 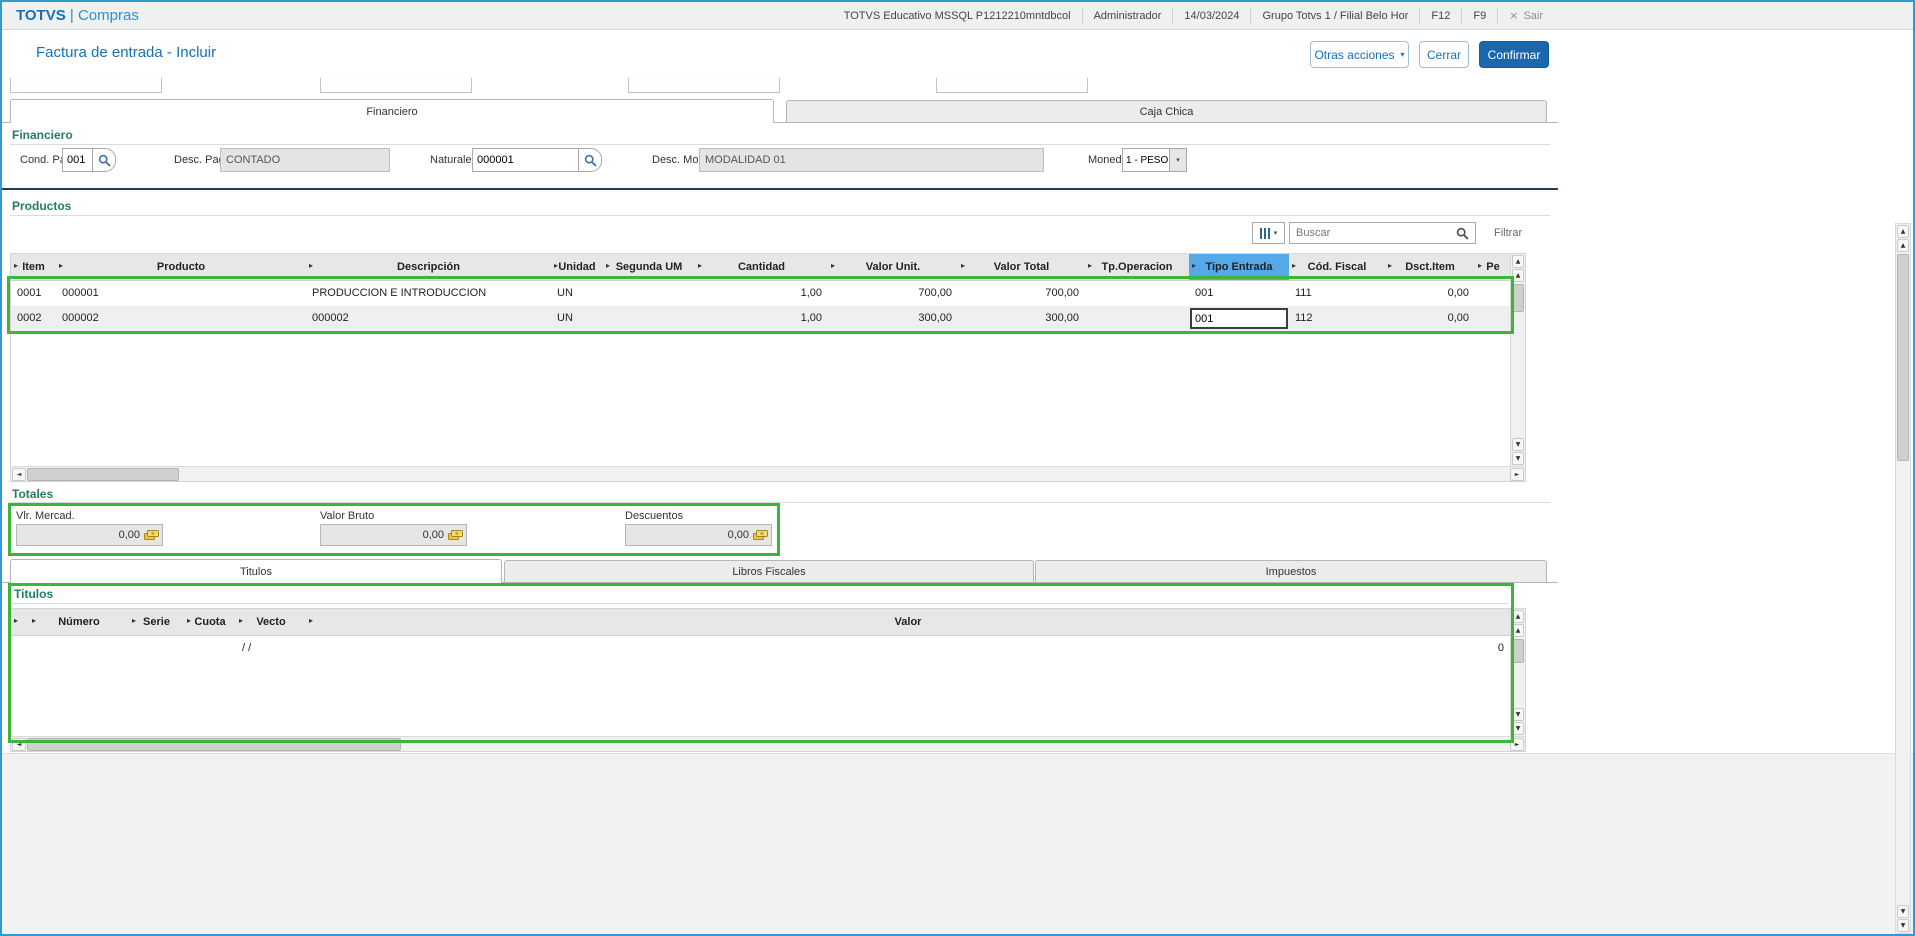 I want to click on titulos-horizontal-scrollbar: ◄ ►, so click(x=768, y=743).